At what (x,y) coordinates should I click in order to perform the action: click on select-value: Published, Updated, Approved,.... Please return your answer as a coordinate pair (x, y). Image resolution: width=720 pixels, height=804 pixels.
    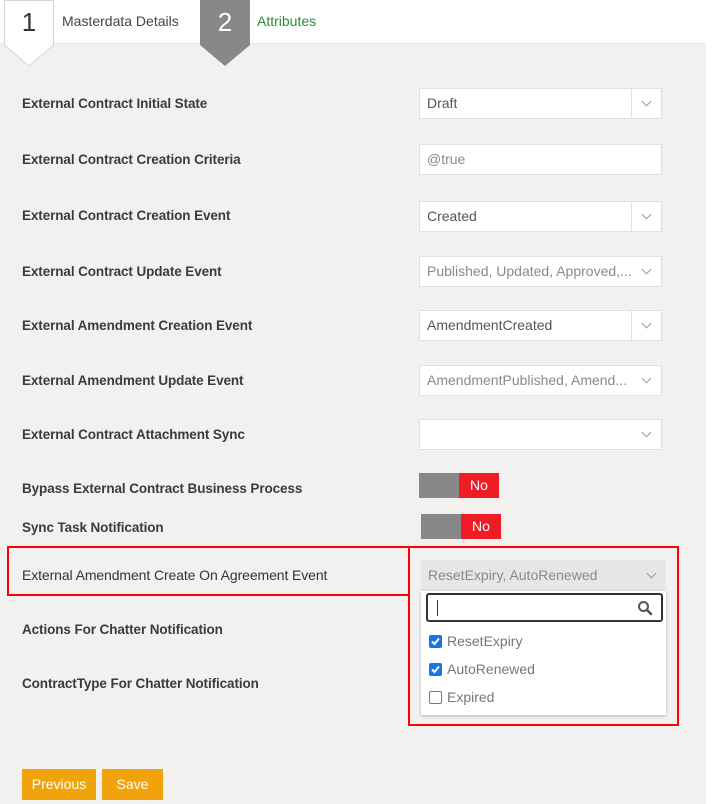
    Looking at the image, I should click on (529, 271).